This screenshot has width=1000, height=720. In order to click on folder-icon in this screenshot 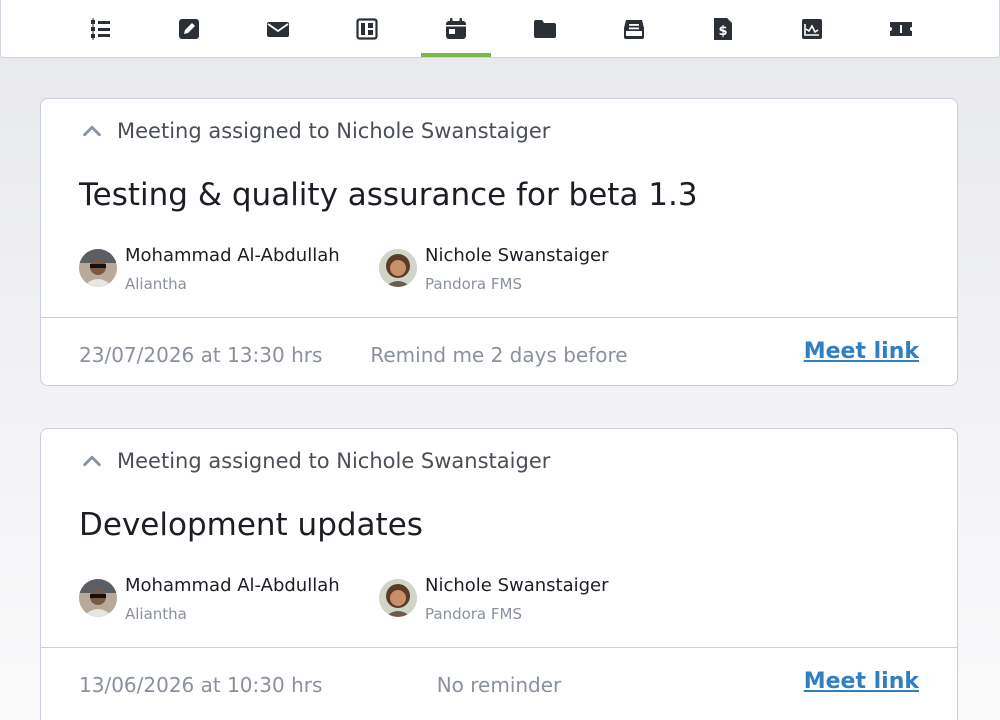, I will do `click(544, 28)`.